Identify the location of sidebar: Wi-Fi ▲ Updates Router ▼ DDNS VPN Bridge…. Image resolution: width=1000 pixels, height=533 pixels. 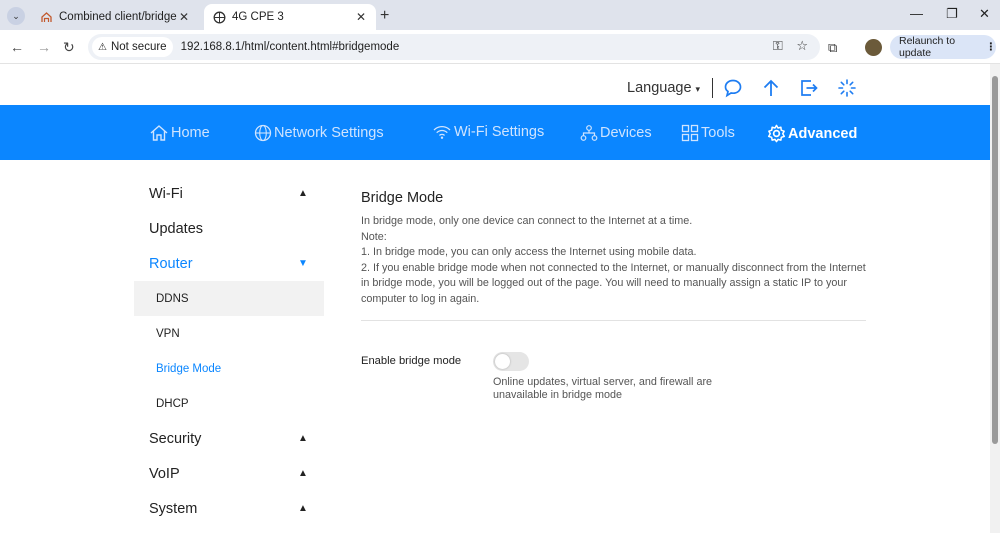
(229, 351).